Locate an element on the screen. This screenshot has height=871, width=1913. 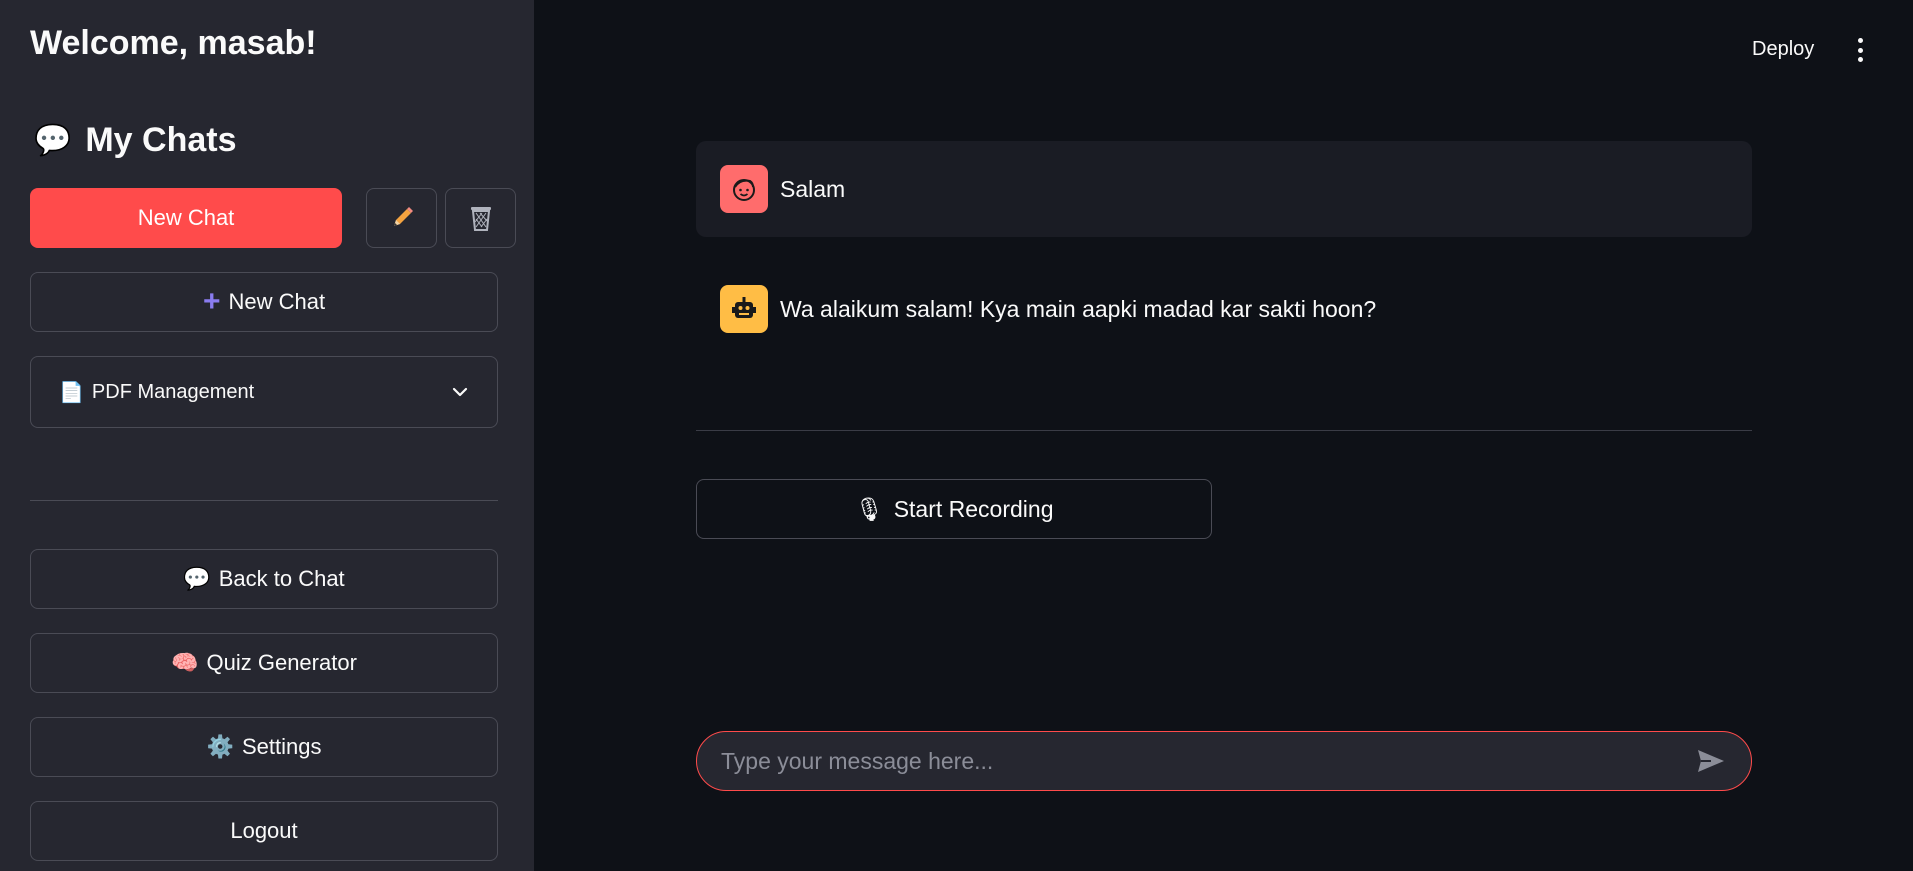
logout-button: Logout is located at coordinates (264, 831).